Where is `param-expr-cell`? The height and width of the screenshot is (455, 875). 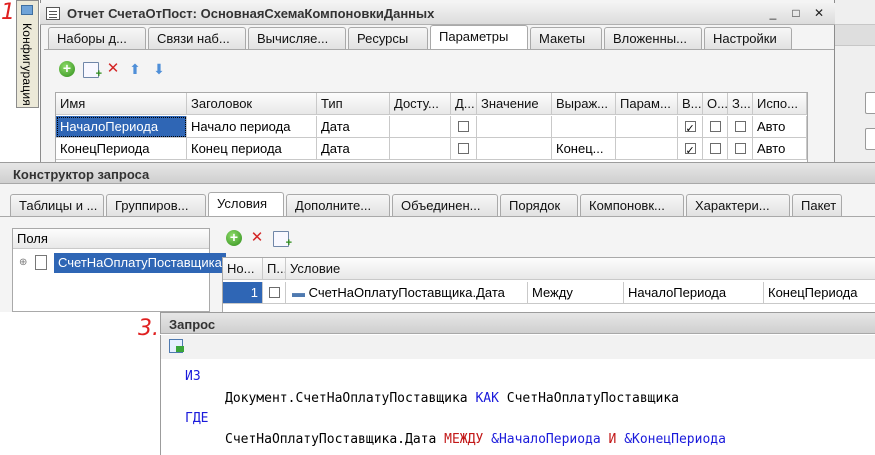 param-expr-cell is located at coordinates (584, 127).